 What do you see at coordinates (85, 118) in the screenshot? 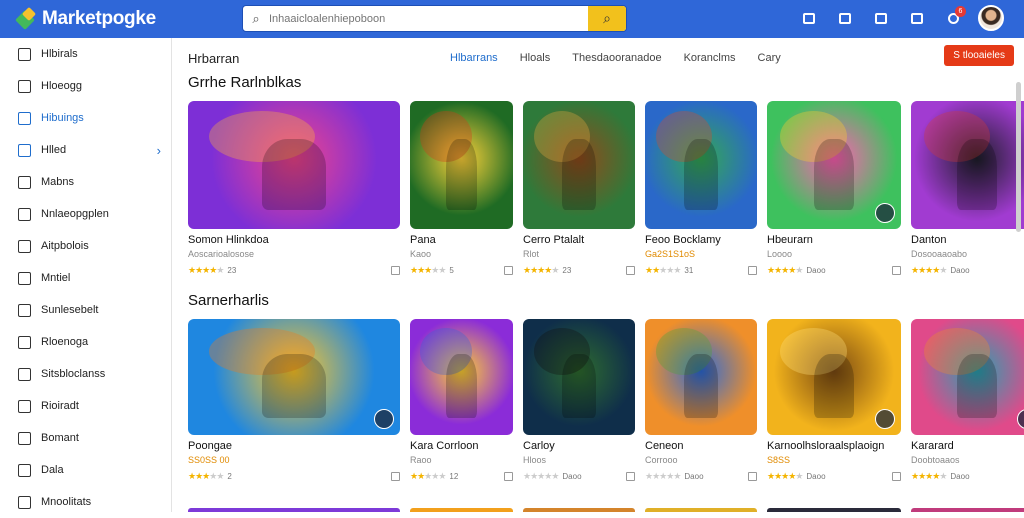
I see `sidebar-item: Hibuings` at bounding box center [85, 118].